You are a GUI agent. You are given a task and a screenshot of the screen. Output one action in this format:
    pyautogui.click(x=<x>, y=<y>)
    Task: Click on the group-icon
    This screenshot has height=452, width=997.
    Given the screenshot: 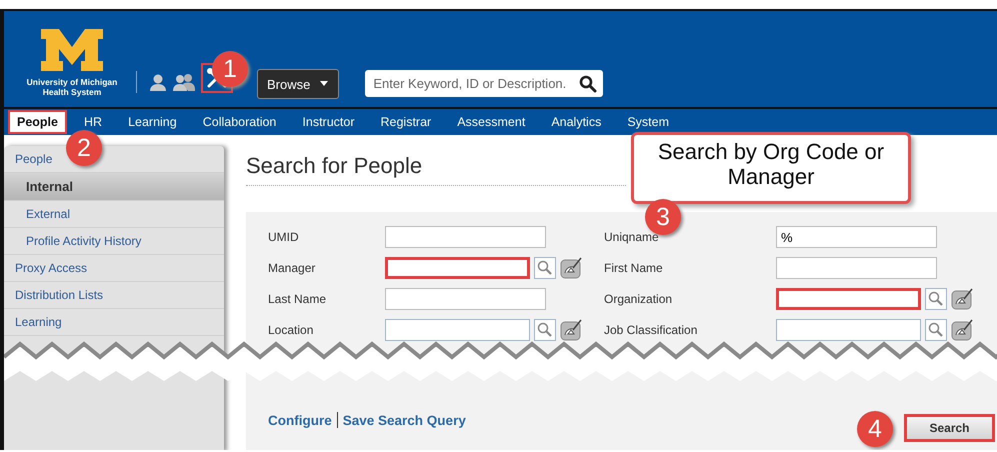 What is the action you would take?
    pyautogui.click(x=184, y=82)
    